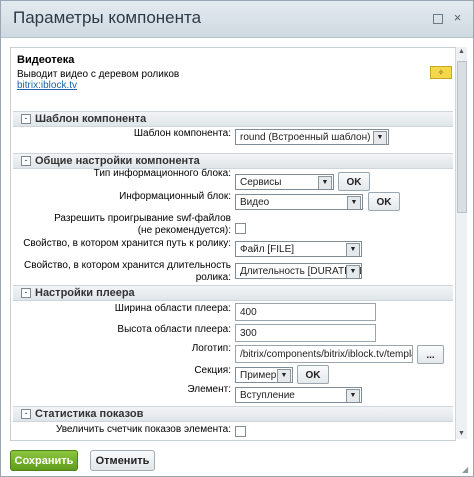 The height and width of the screenshot is (477, 474). Describe the element at coordinates (85, 293) in the screenshot. I see `section-player-label: Настройки плеера` at that location.